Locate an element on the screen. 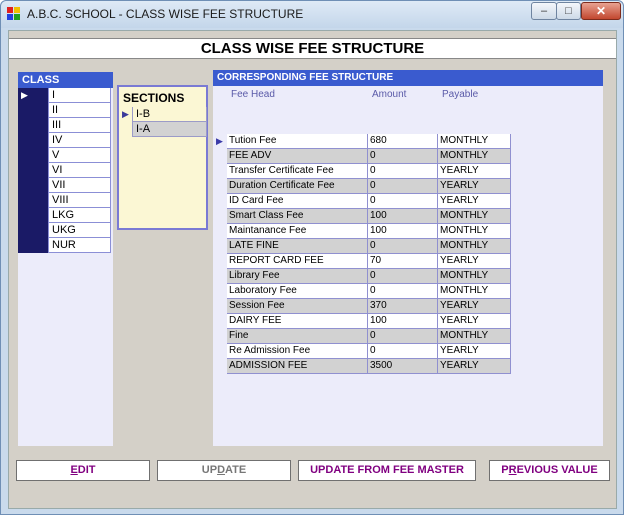 The height and width of the screenshot is (515, 624). fee-head-cell: Maintanance Fee is located at coordinates (297, 231).